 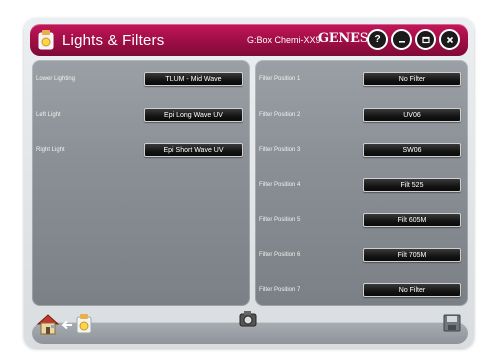 I want to click on filter-label-6: Filter Position 6, so click(x=280, y=255).